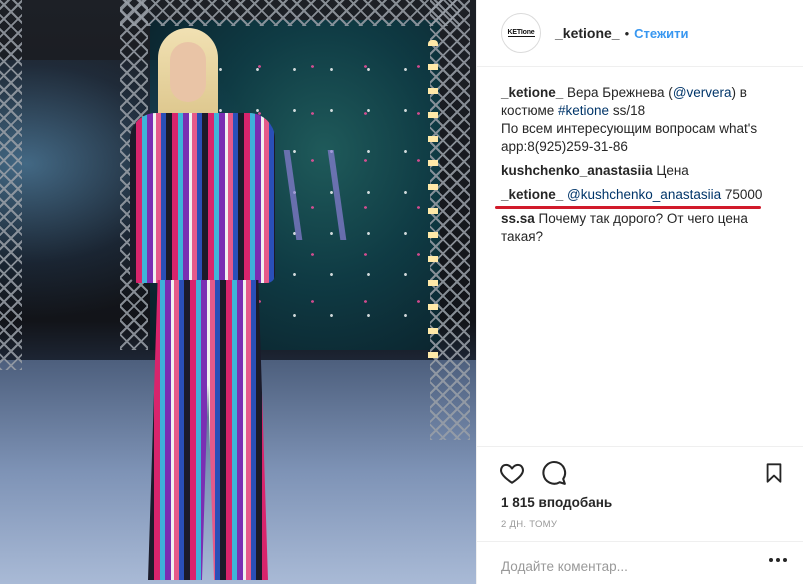 This screenshot has width=803, height=584. Describe the element at coordinates (188, 72) in the screenshot. I see `face` at that location.